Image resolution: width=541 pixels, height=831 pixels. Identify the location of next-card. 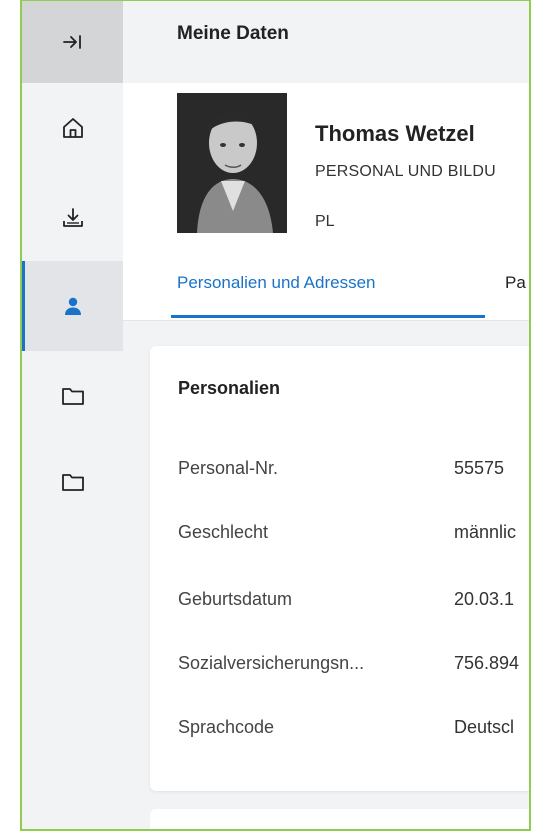
(339, 819).